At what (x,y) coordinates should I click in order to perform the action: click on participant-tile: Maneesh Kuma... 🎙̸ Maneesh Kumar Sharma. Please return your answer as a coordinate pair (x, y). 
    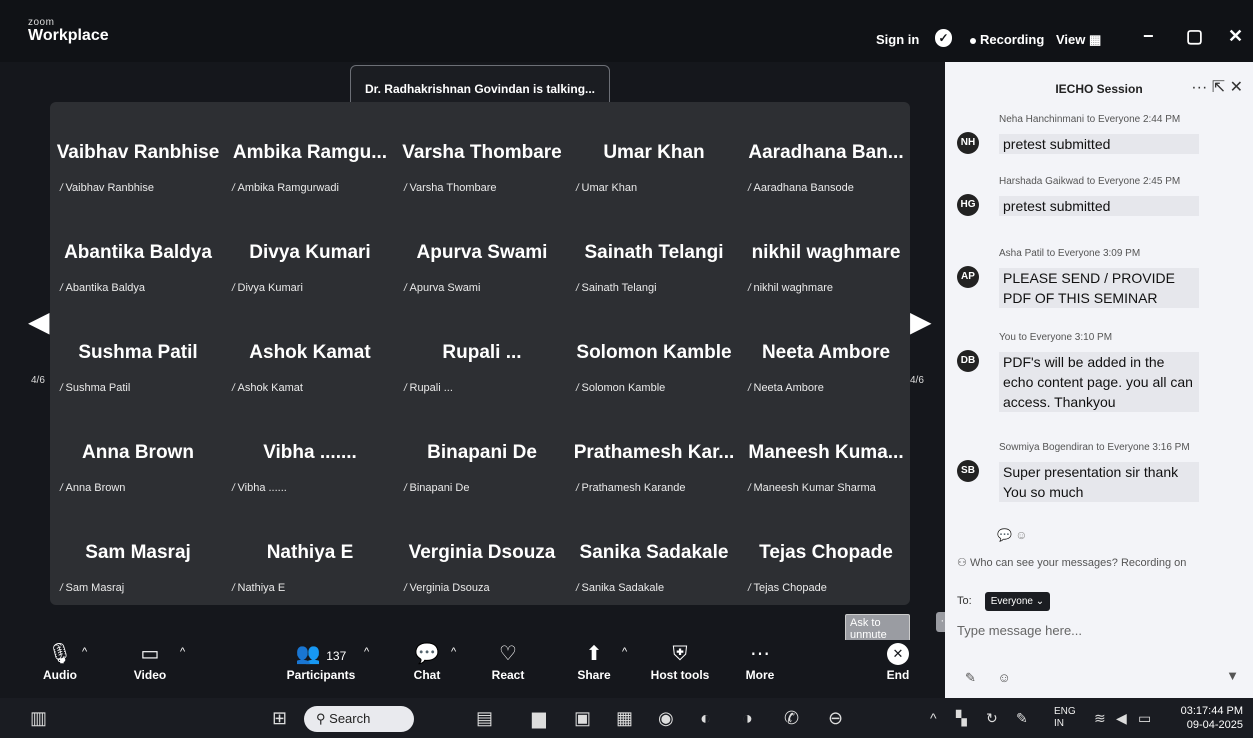
    Looking at the image, I should click on (824, 452).